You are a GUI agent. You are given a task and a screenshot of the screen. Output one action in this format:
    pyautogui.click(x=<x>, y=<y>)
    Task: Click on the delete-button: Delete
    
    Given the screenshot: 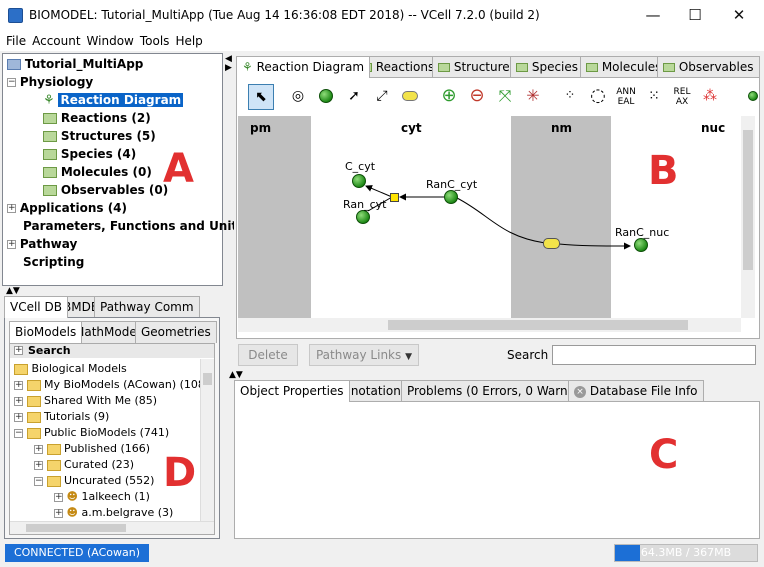 What is the action you would take?
    pyautogui.click(x=268, y=355)
    